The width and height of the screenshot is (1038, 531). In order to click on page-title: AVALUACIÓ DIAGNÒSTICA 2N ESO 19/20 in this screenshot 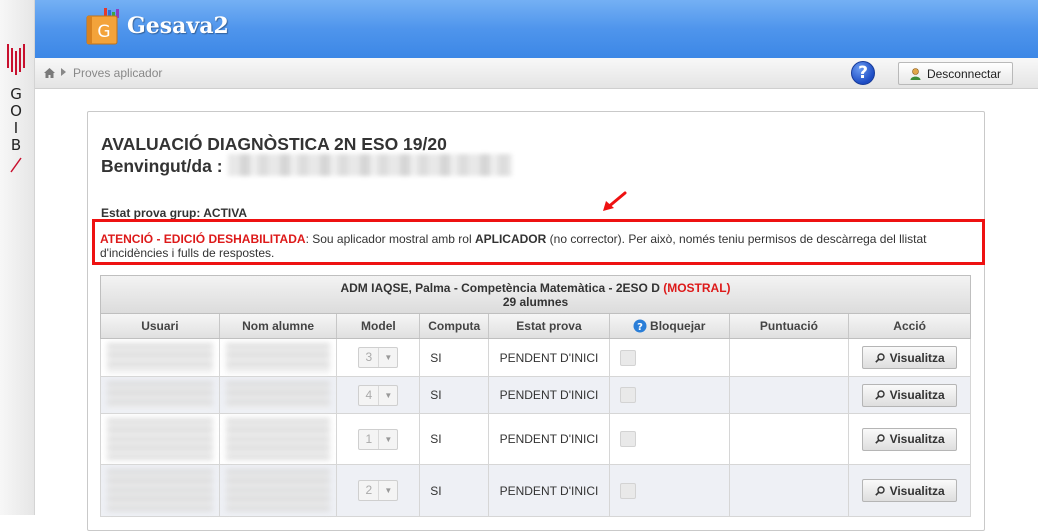, I will do `click(274, 144)`.